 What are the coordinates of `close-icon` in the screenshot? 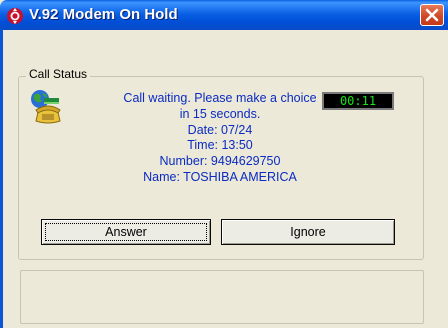 It's located at (432, 15).